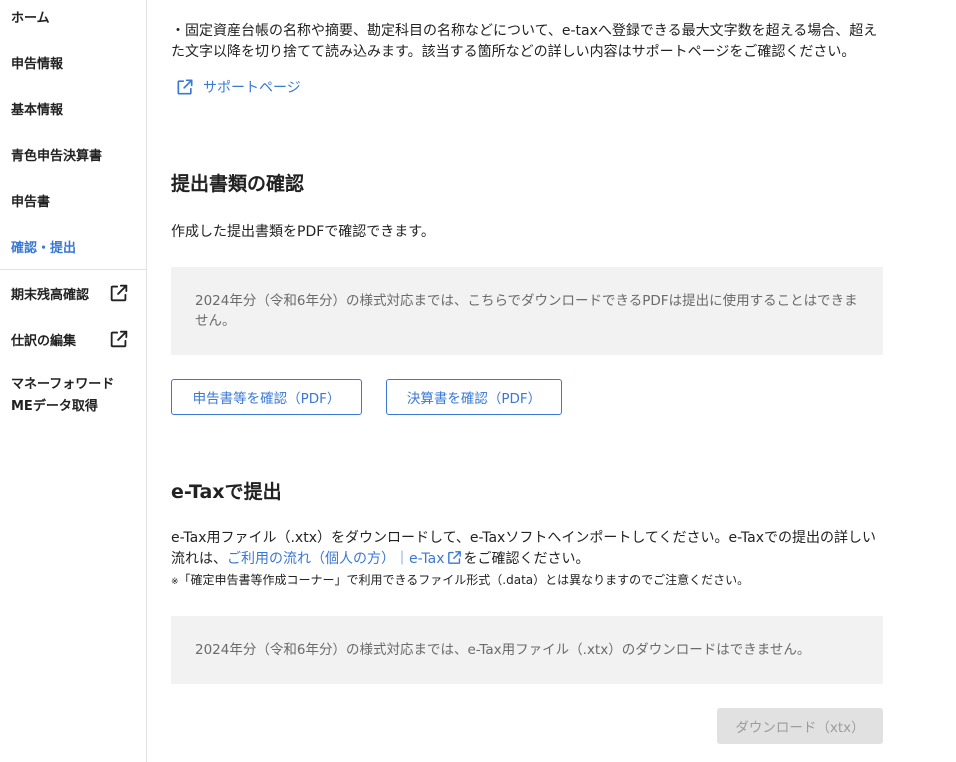 This screenshot has width=956, height=762. What do you see at coordinates (238, 184) in the screenshot?
I see `confirm-section-title: 提出書類の確認` at bounding box center [238, 184].